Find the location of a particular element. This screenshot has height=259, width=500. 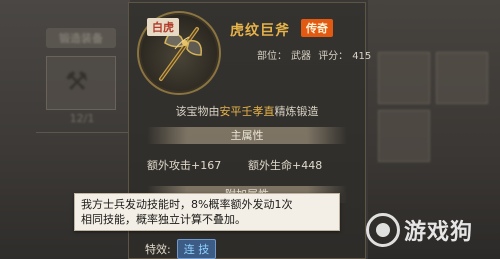

slot-label: 部位： is located at coordinates (272, 56).